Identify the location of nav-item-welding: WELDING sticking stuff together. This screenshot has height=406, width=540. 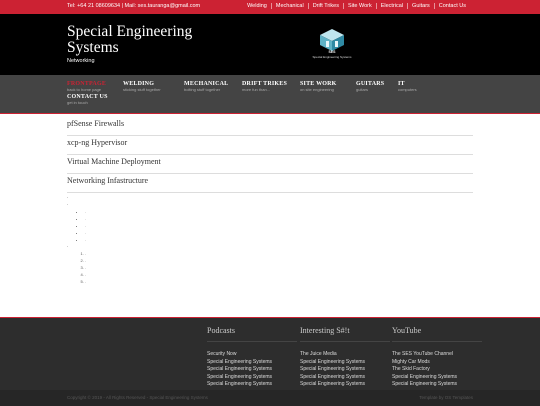
(142, 86).